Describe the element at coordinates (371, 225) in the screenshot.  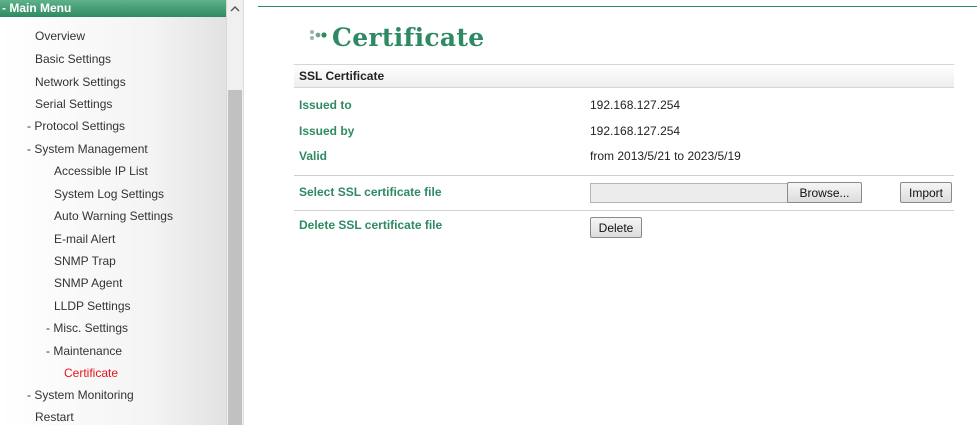
I see `delete-file-label: Delete SSL certificate file` at that location.